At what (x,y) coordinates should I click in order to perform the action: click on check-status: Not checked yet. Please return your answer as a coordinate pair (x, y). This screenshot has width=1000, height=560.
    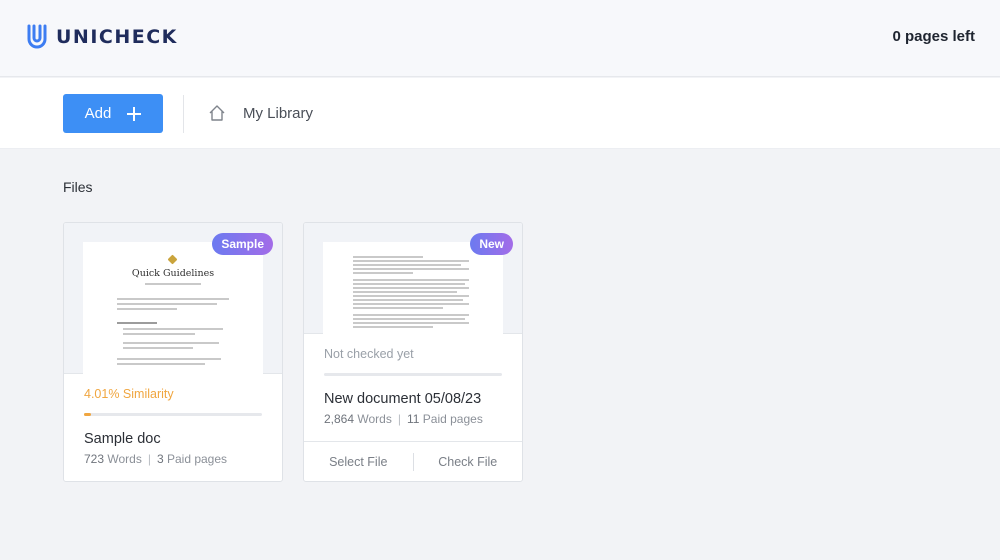
    Looking at the image, I should click on (369, 354).